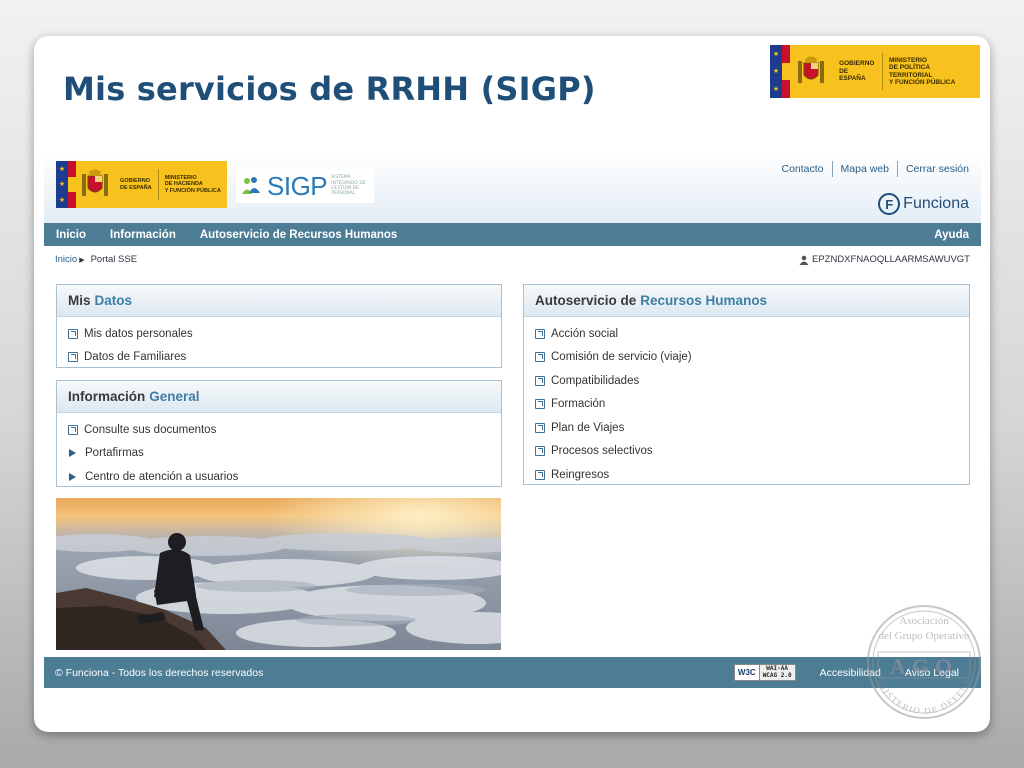  What do you see at coordinates (298, 235) in the screenshot?
I see `nav-autoservicio: Autoservicio de Recursos Humanos` at bounding box center [298, 235].